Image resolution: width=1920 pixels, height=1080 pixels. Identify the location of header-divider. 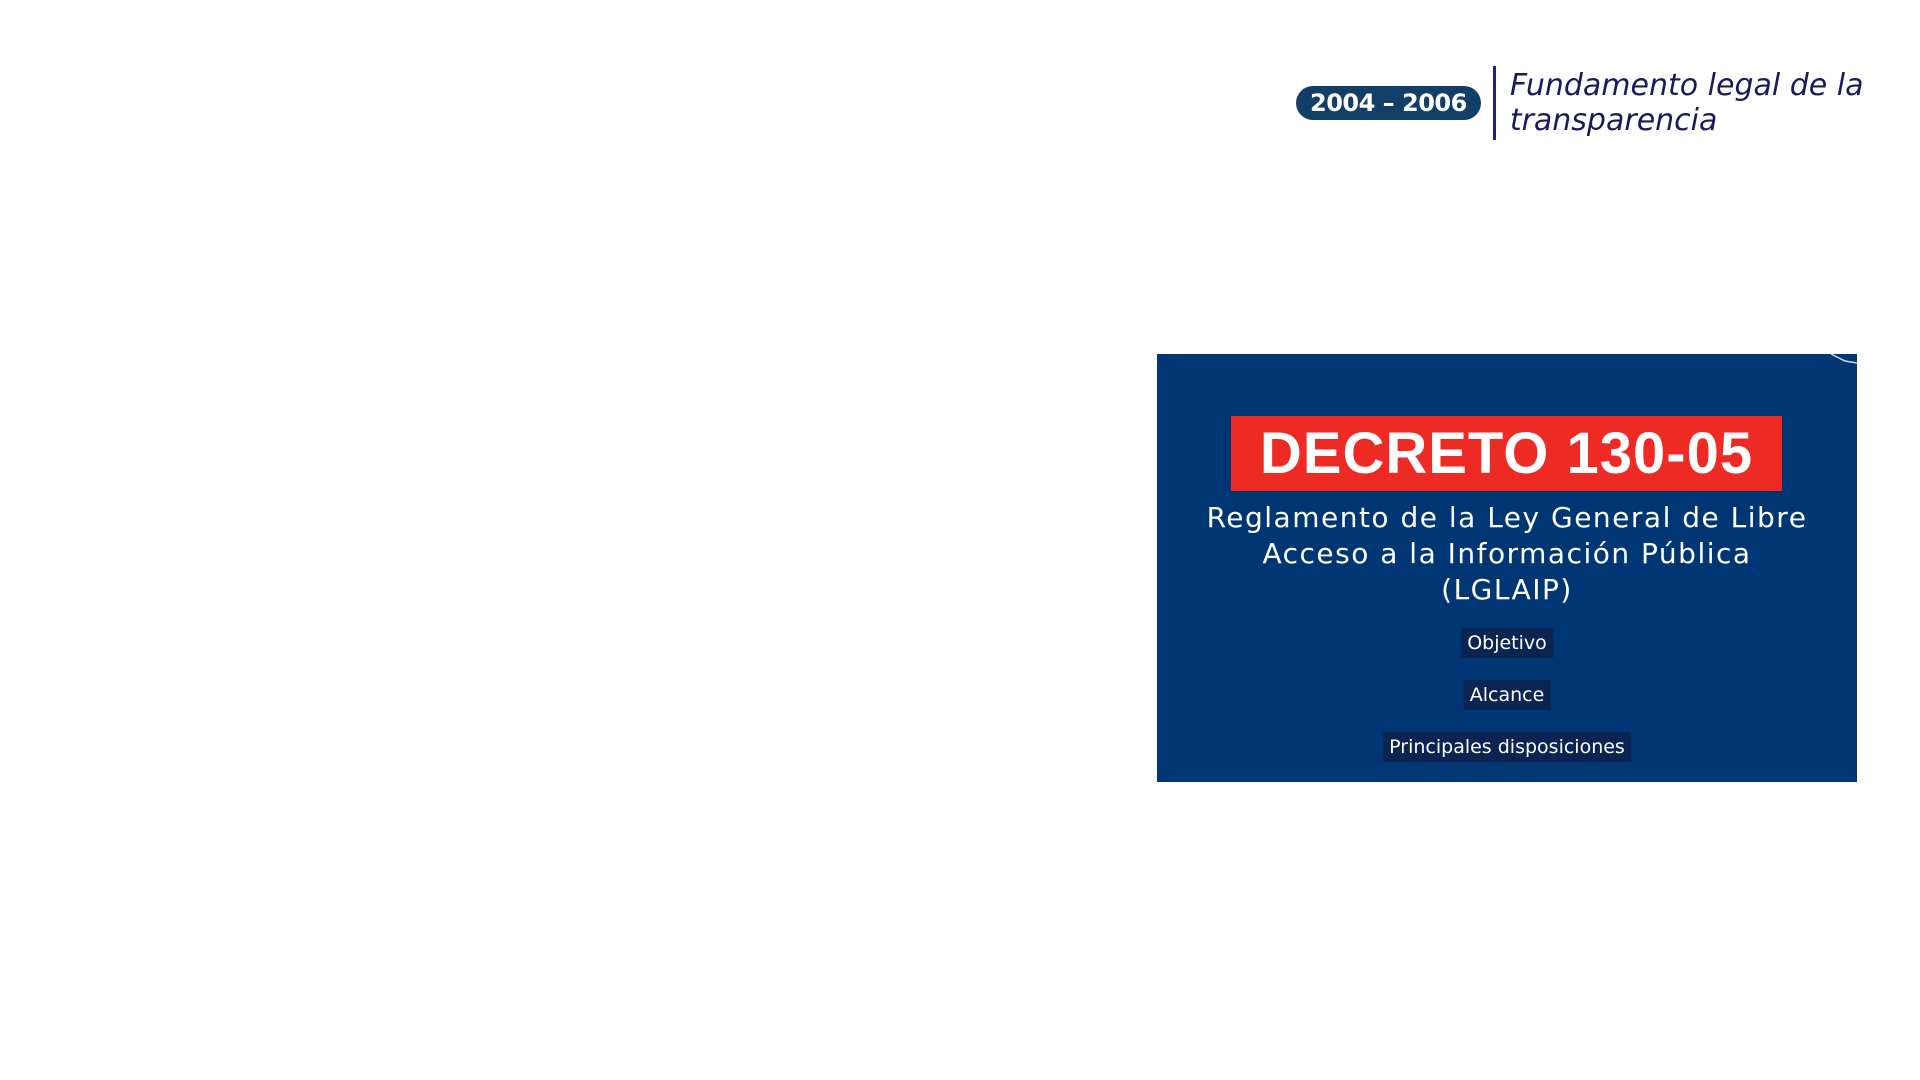
(1494, 103).